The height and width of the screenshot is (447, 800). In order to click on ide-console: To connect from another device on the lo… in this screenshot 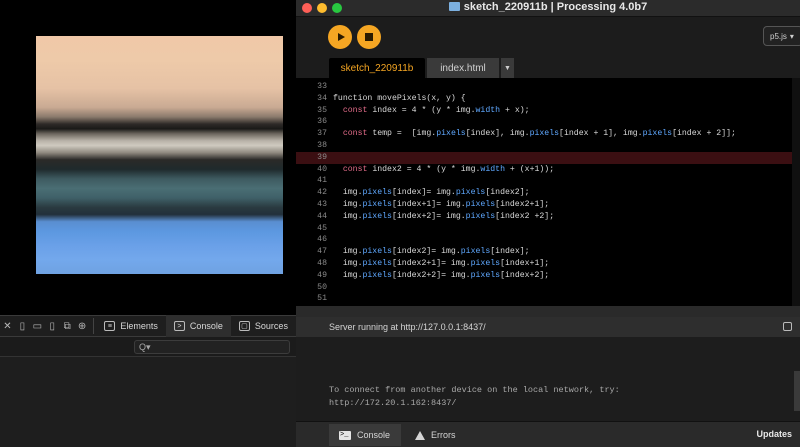, I will do `click(548, 379)`.